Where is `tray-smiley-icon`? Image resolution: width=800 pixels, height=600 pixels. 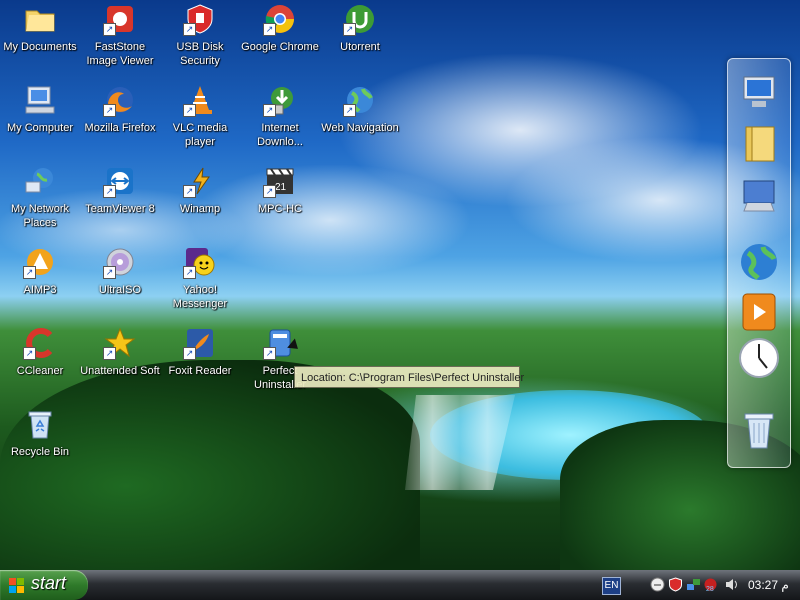
tray-smiley-icon is located at coordinates (657, 584).